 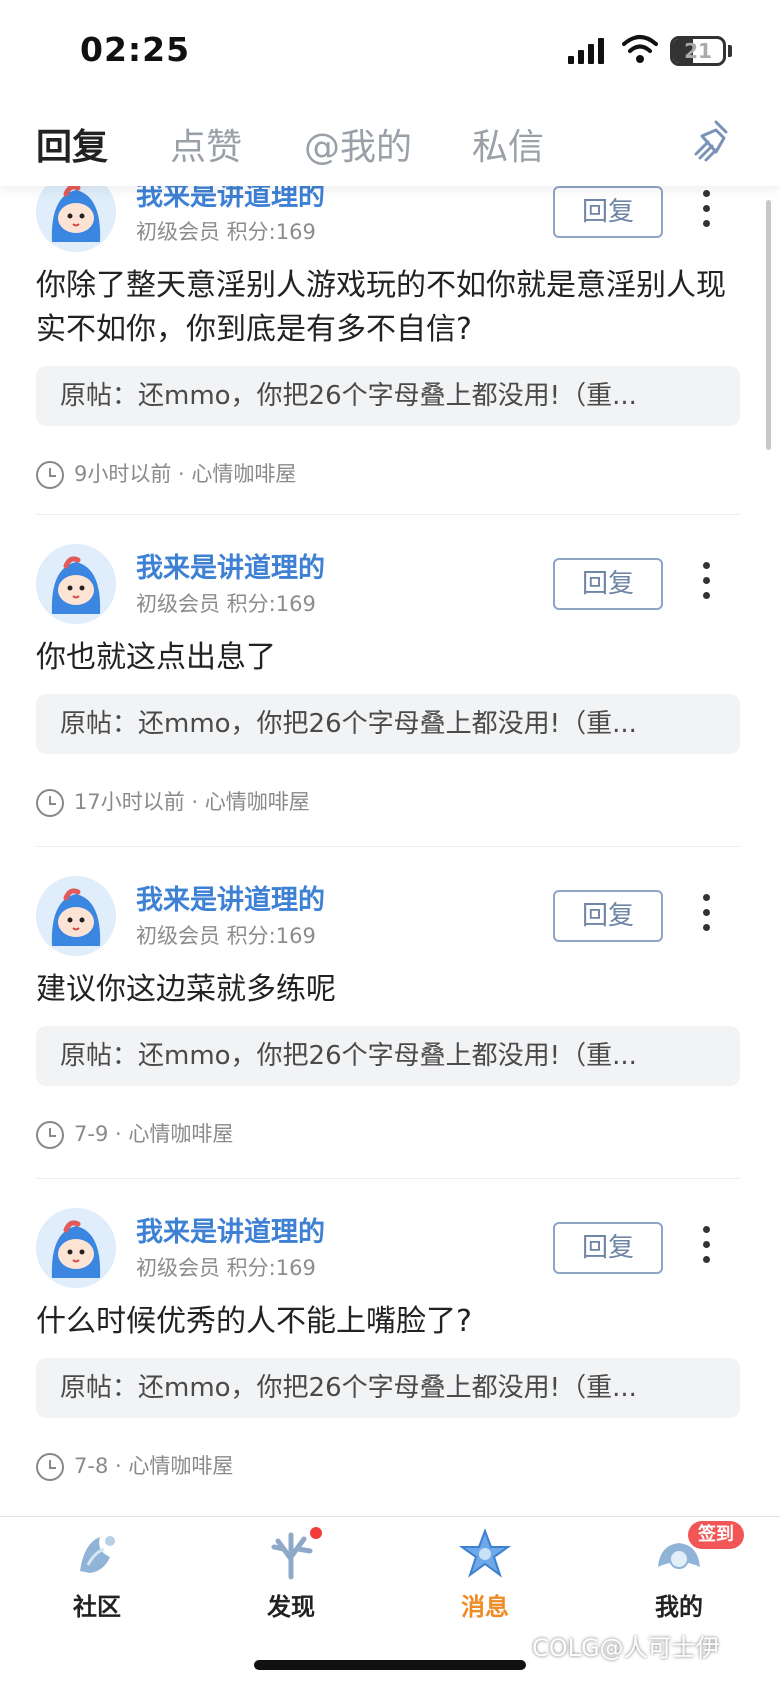 I want to click on reply-meta: 7-8 · 心情咖啡屋, so click(x=134, y=1465).